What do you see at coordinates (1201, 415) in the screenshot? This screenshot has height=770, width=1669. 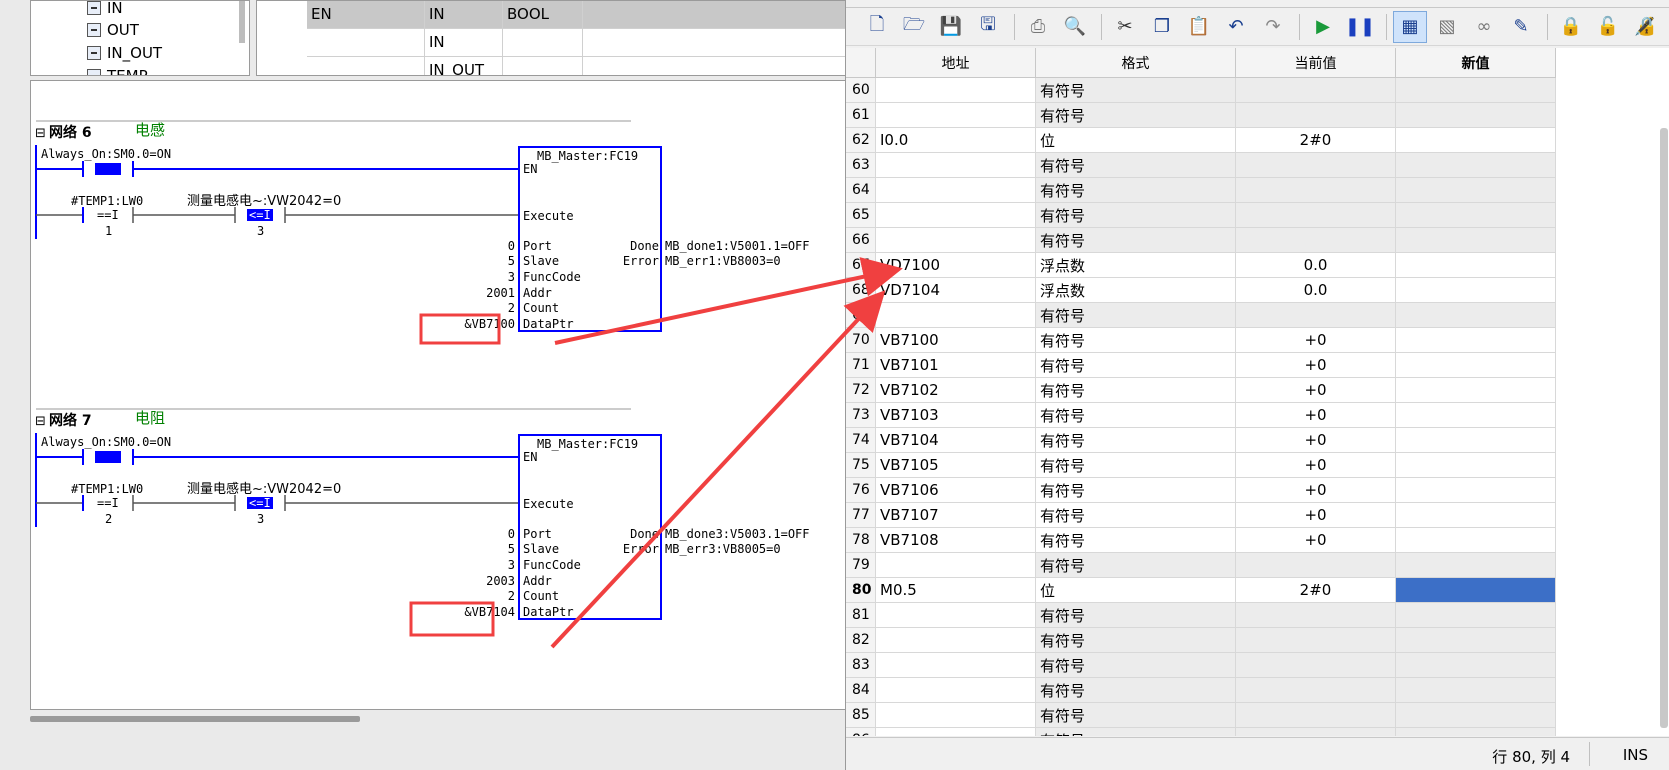 I see `table-row: 73 VB7103 有符号 +0` at bounding box center [1201, 415].